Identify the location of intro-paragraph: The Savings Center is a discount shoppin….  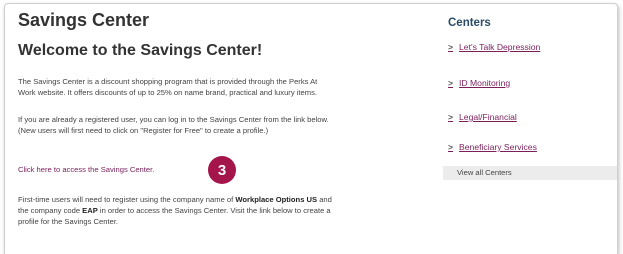
(228, 87).